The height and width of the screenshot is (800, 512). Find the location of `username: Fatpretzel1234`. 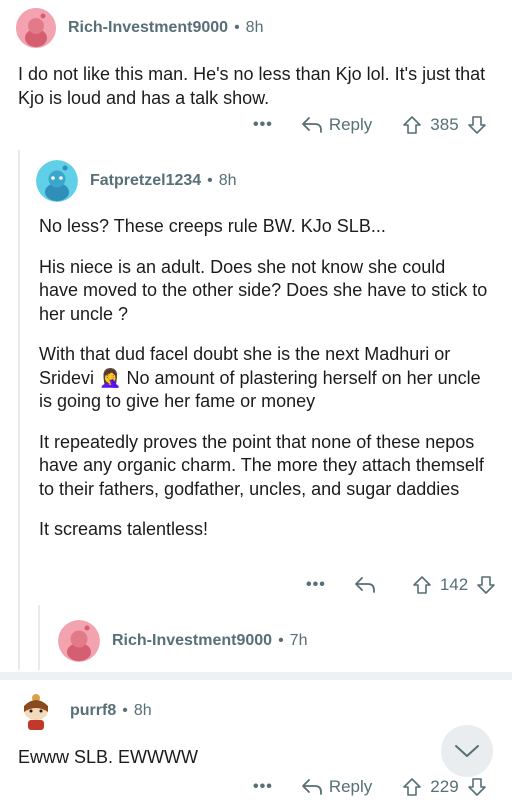

username: Fatpretzel1234 is located at coordinates (145, 181).